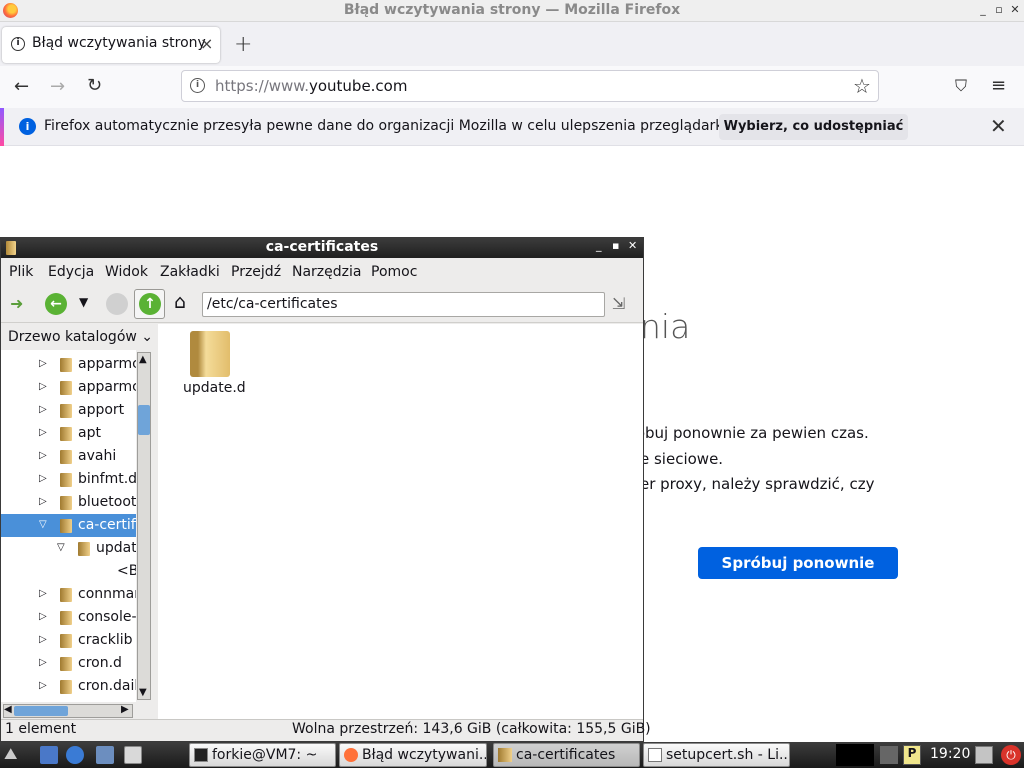 The width and height of the screenshot is (1024, 768). What do you see at coordinates (1011, 755) in the screenshot?
I see `power-icon: ⏻` at bounding box center [1011, 755].